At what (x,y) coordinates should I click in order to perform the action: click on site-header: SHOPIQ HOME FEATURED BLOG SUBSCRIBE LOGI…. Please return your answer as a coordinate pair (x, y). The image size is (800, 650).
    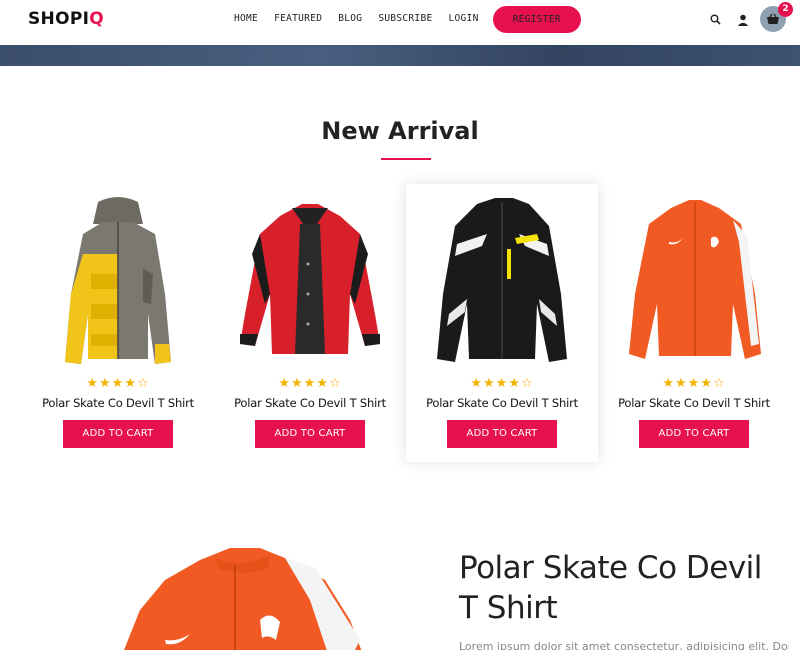
    Looking at the image, I should click on (400, 22).